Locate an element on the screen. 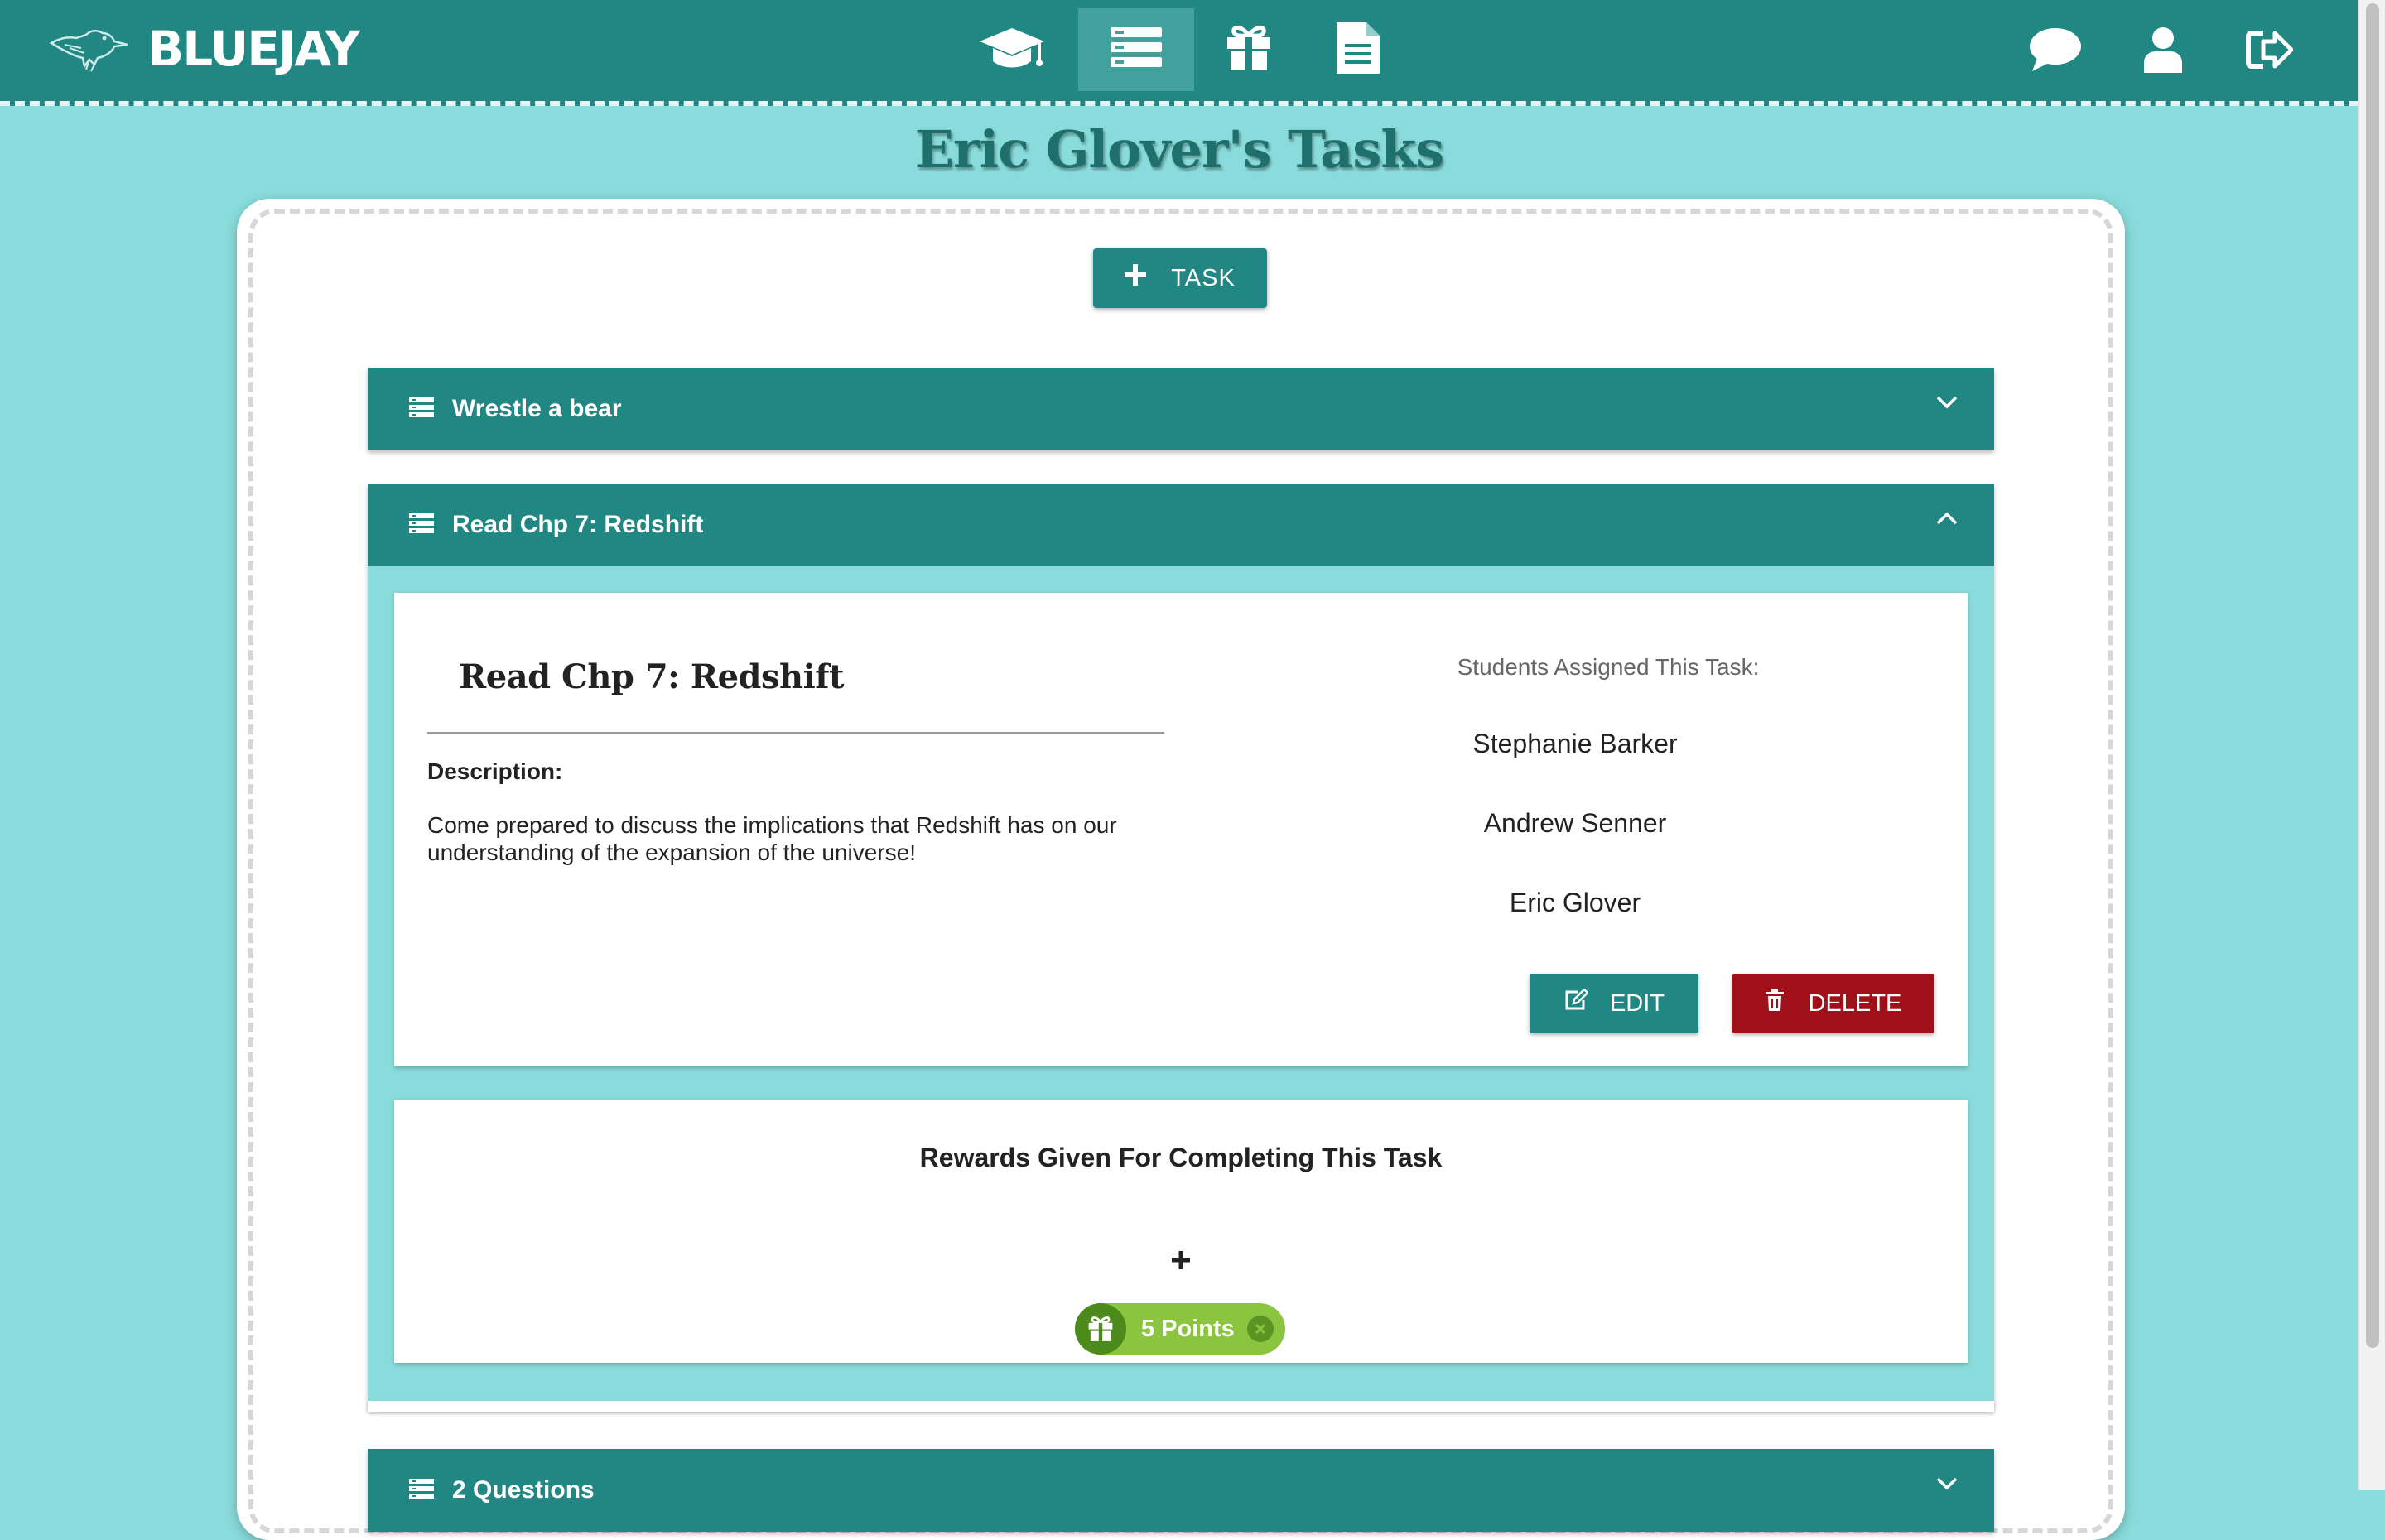  accordion-body-footer is located at coordinates (1181, 1406).